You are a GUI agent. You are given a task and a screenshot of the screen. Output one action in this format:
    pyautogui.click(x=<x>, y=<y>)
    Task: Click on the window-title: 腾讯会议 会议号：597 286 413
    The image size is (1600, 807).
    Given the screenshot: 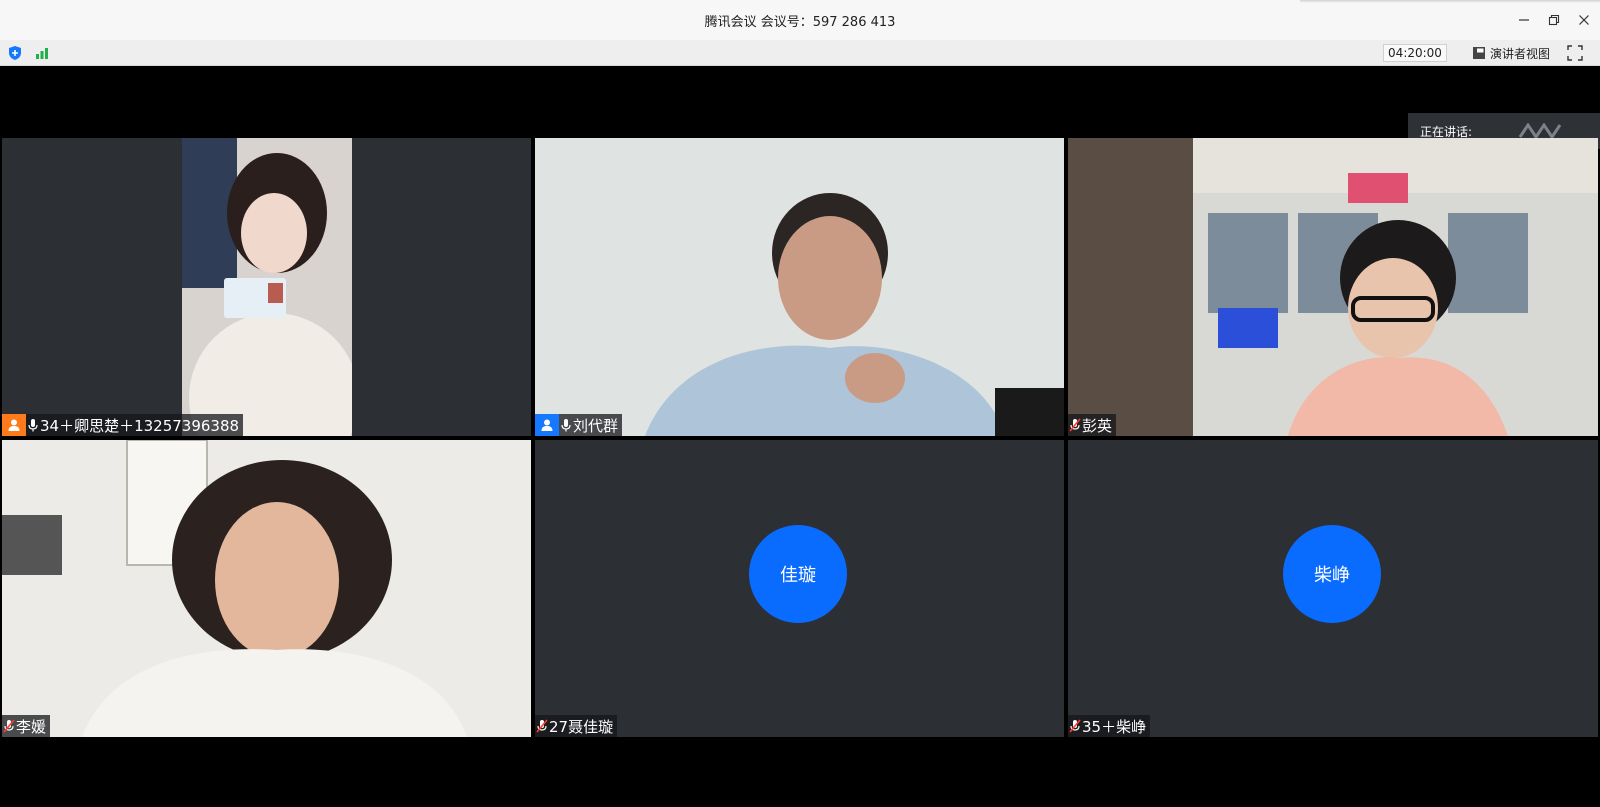 What is the action you would take?
    pyautogui.click(x=800, y=22)
    